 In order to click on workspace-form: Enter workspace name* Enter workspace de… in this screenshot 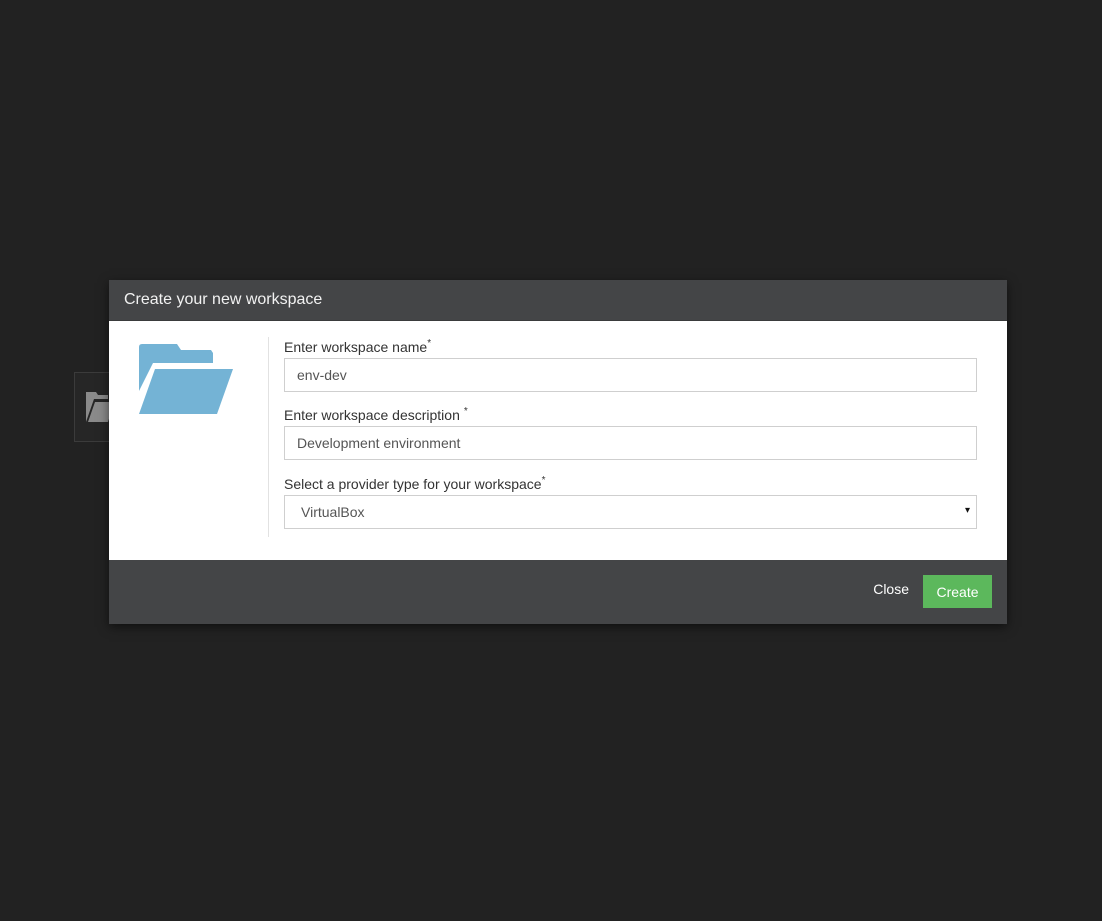, I will do `click(630, 441)`.